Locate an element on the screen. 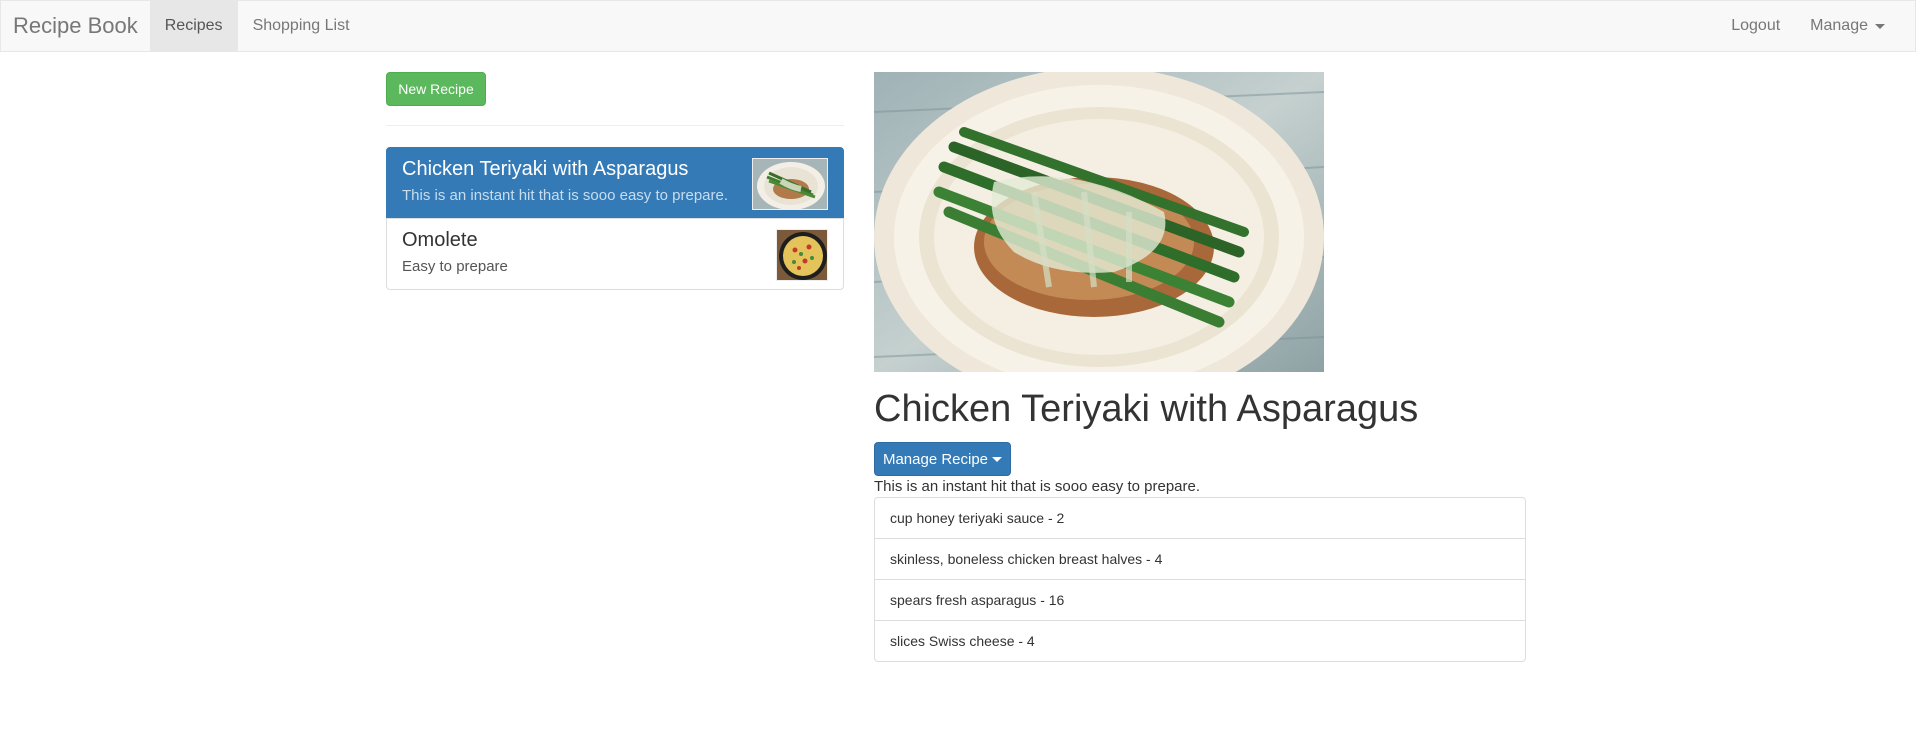 The image size is (1916, 733). manage-recipe-button: Manage Recipe is located at coordinates (942, 459).